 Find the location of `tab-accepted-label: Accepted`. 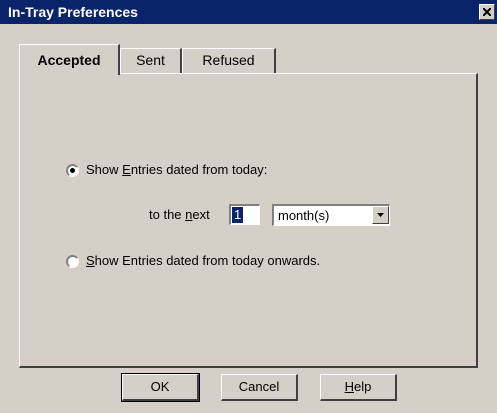

tab-accepted-label: Accepted is located at coordinates (69, 60).